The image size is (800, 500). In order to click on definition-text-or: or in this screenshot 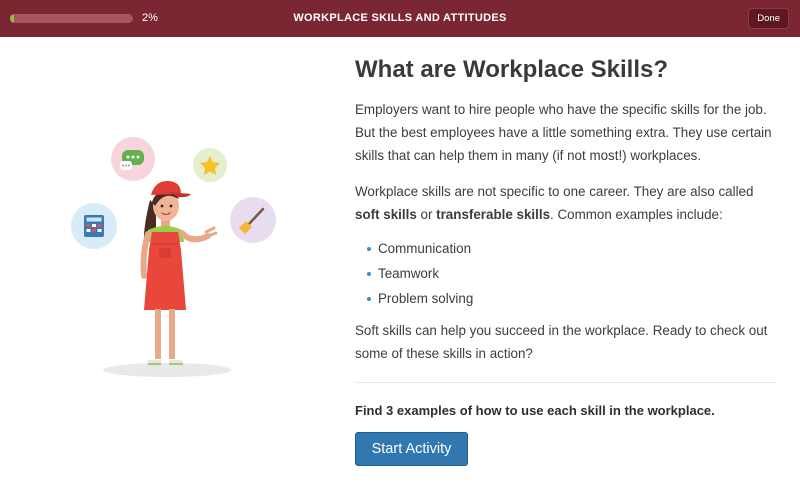, I will do `click(426, 214)`.